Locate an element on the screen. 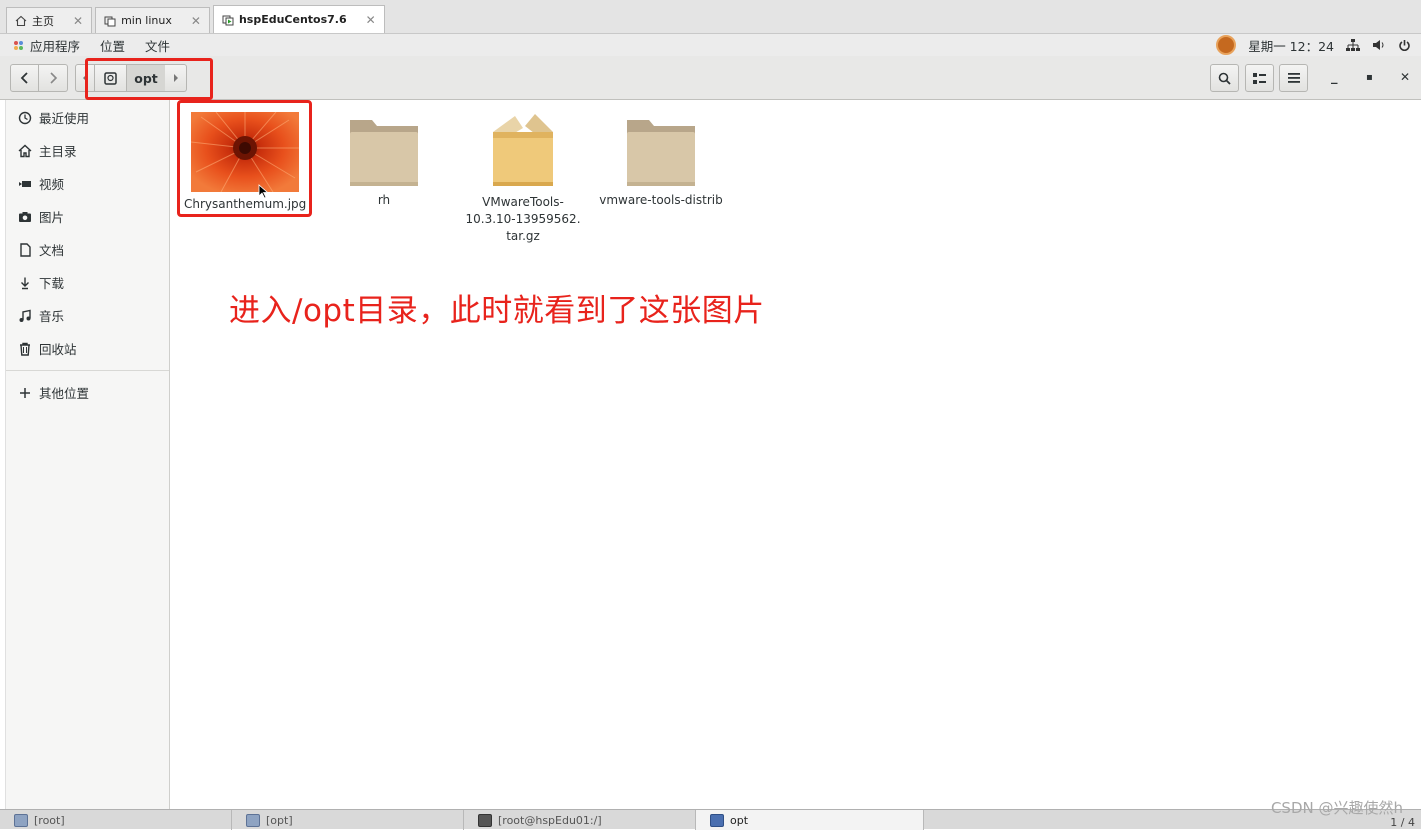 The height and width of the screenshot is (830, 1421). taskbar-item-terminal: [root@hspEdu01:/] is located at coordinates (580, 820).